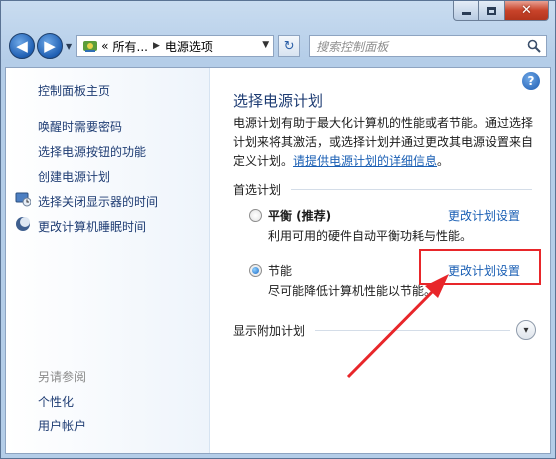  Describe the element at coordinates (392, 332) in the screenshot. I see `annotation-arrow-shaft` at that location.